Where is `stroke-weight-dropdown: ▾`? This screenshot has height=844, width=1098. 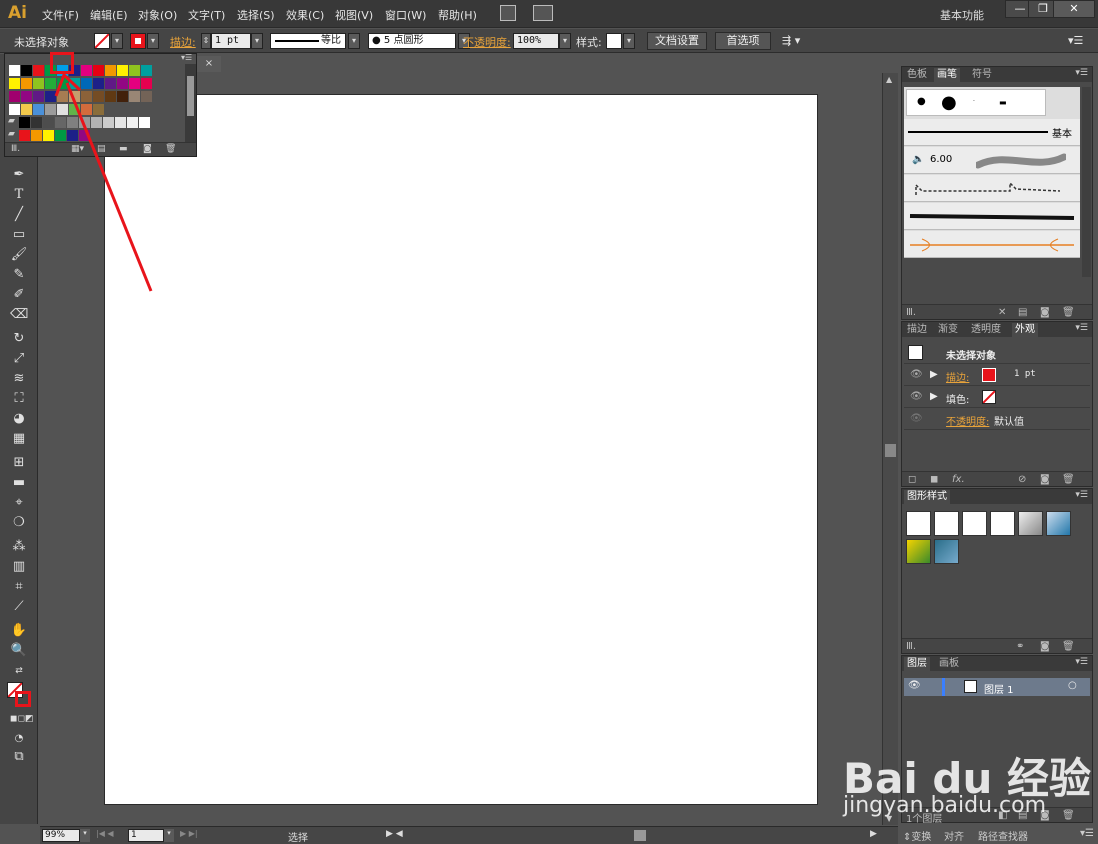
stroke-weight-dropdown: ▾ is located at coordinates (257, 41).